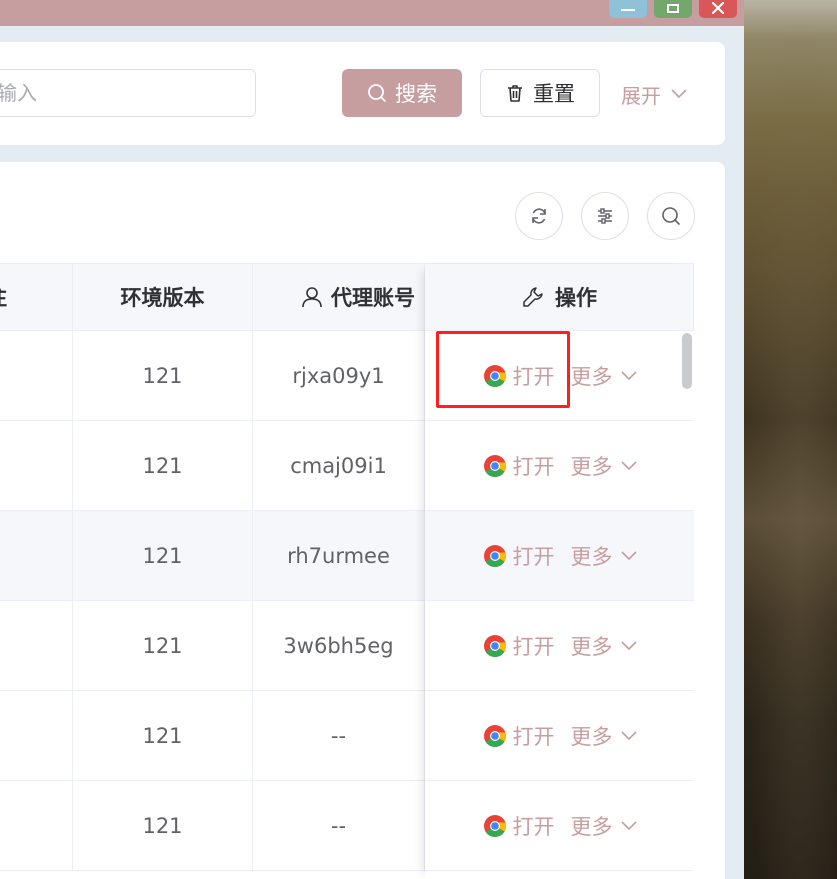 This screenshot has height=879, width=837. I want to click on table-header: 注 环境版本 代理账号 操作, so click(347, 297).